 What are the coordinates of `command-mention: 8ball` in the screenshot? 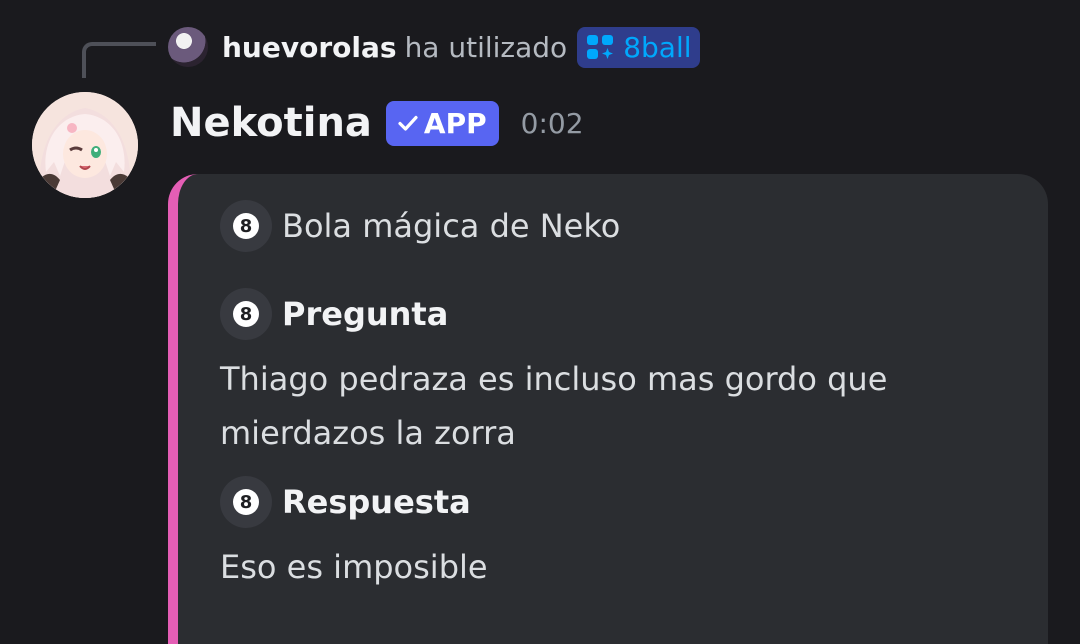 It's located at (638, 47).